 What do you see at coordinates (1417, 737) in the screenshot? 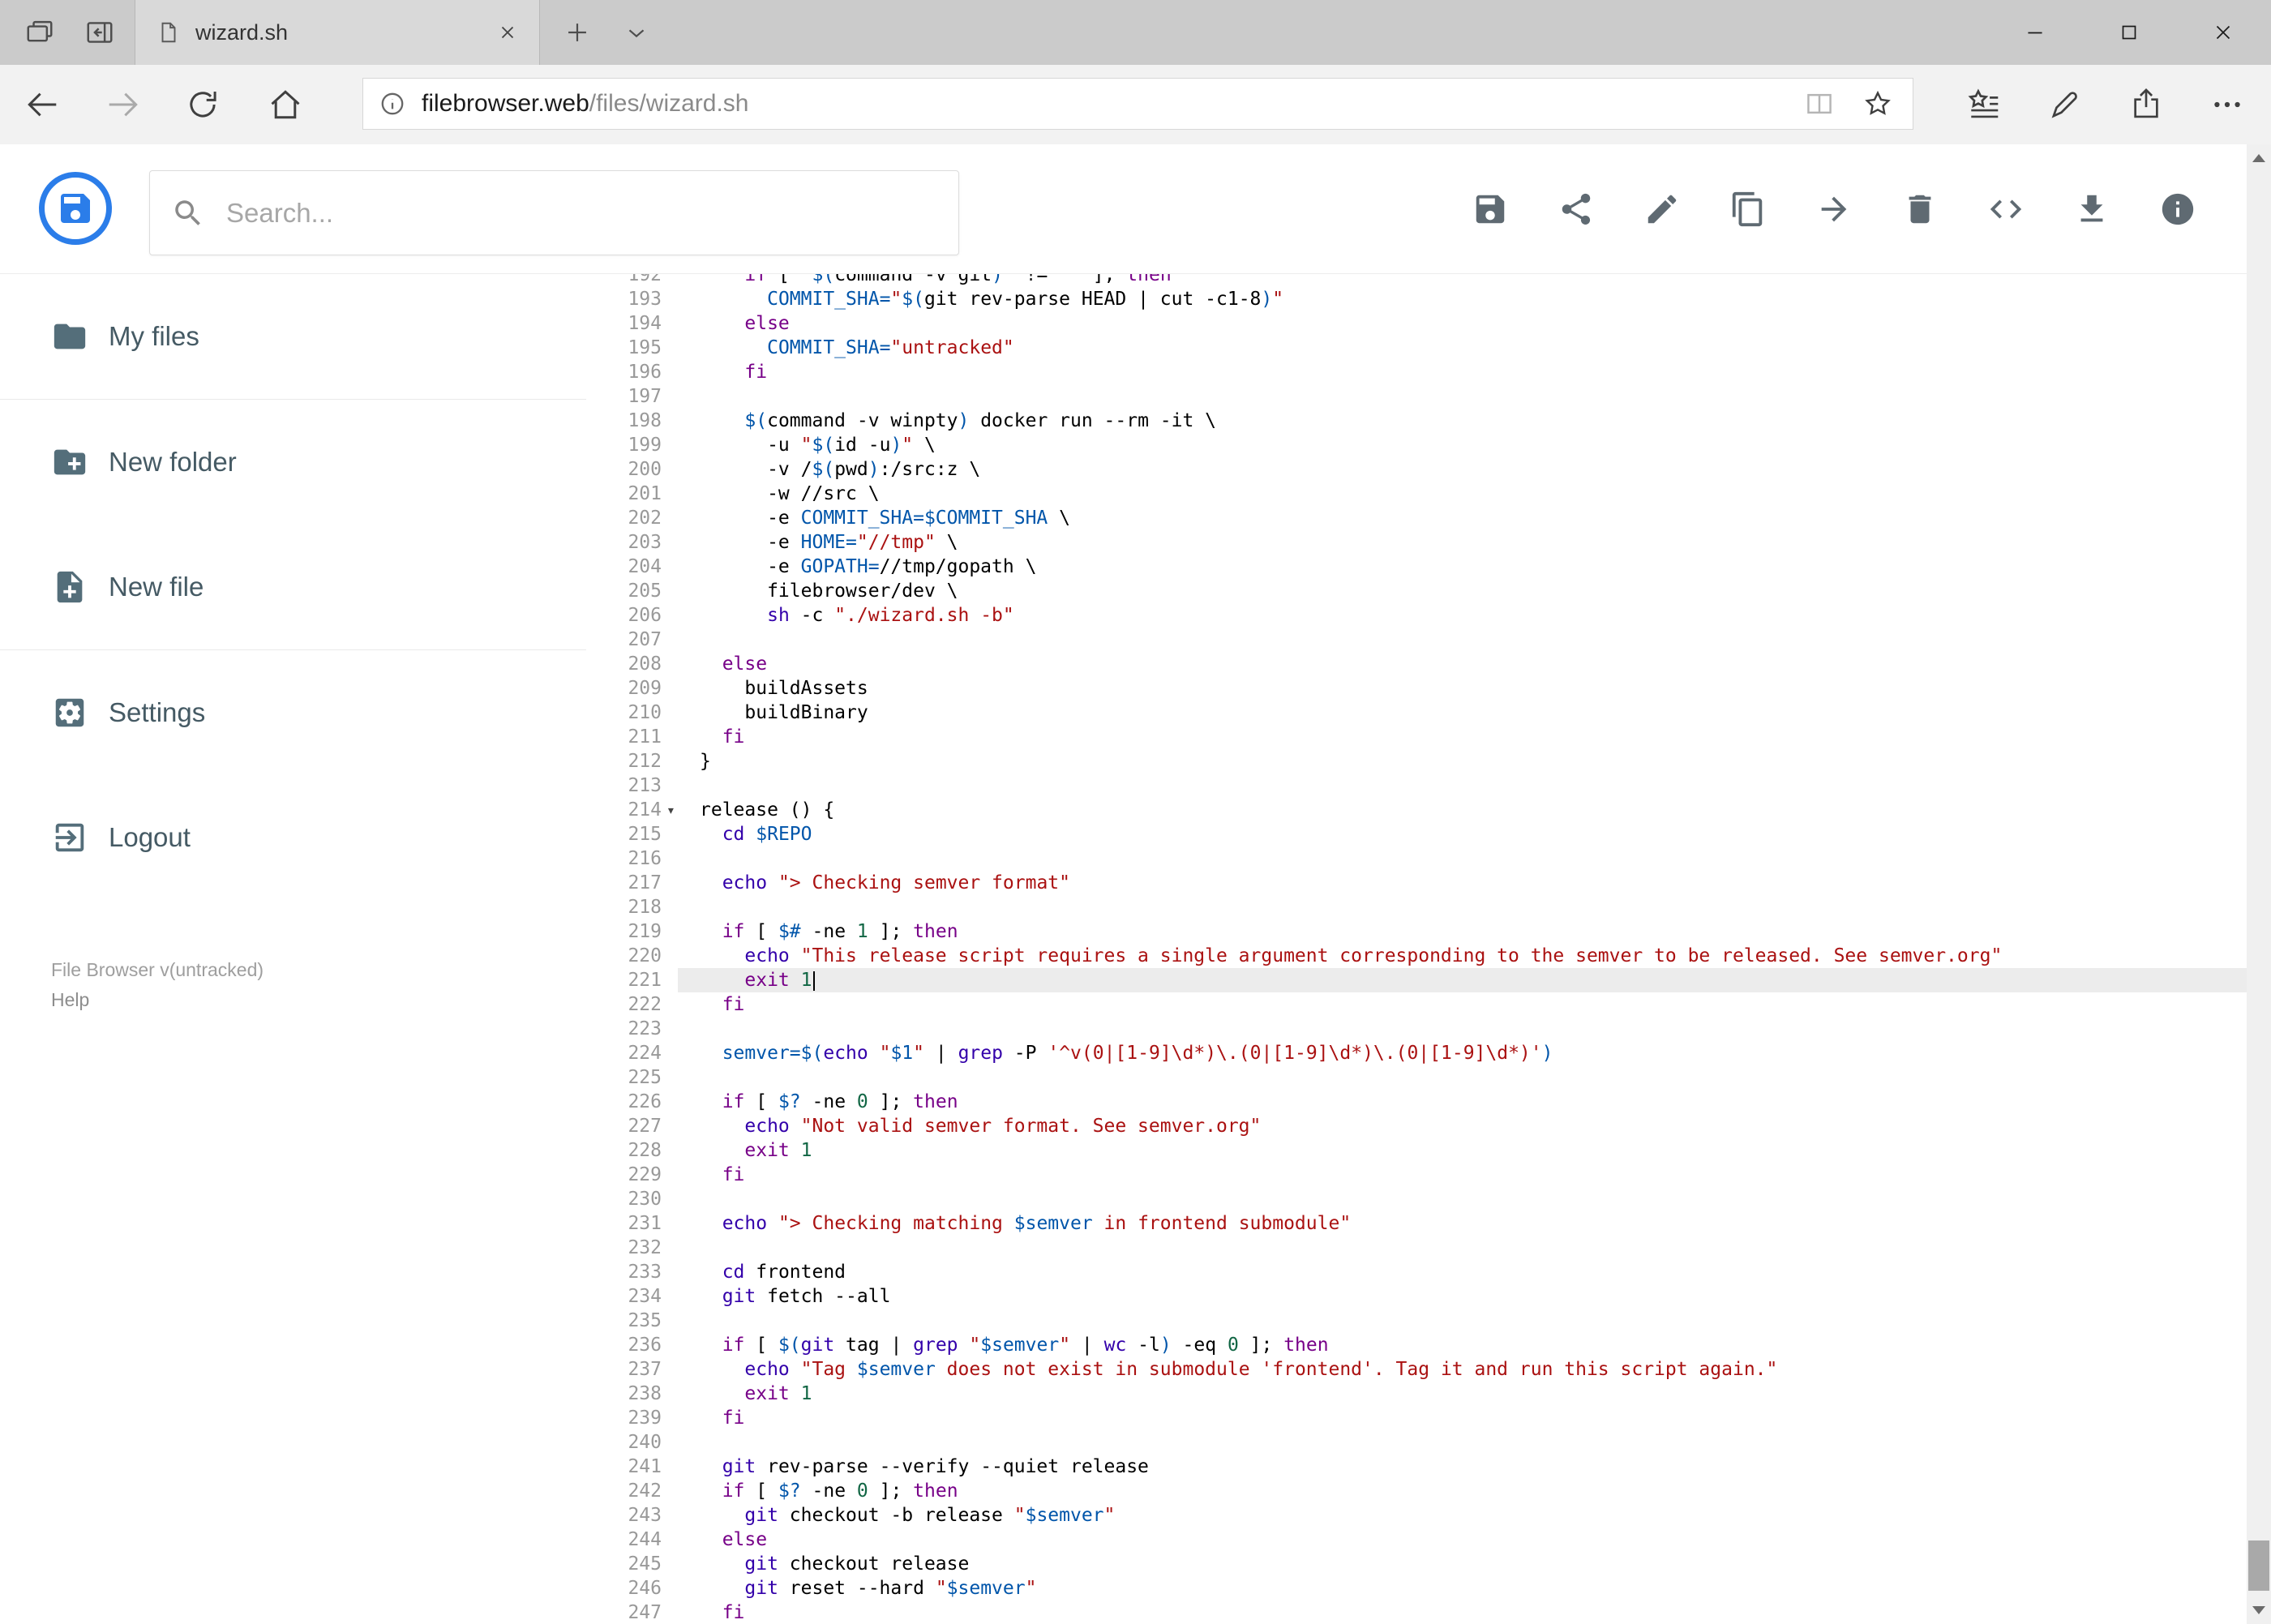
I see `code-line: 211 fi` at bounding box center [1417, 737].